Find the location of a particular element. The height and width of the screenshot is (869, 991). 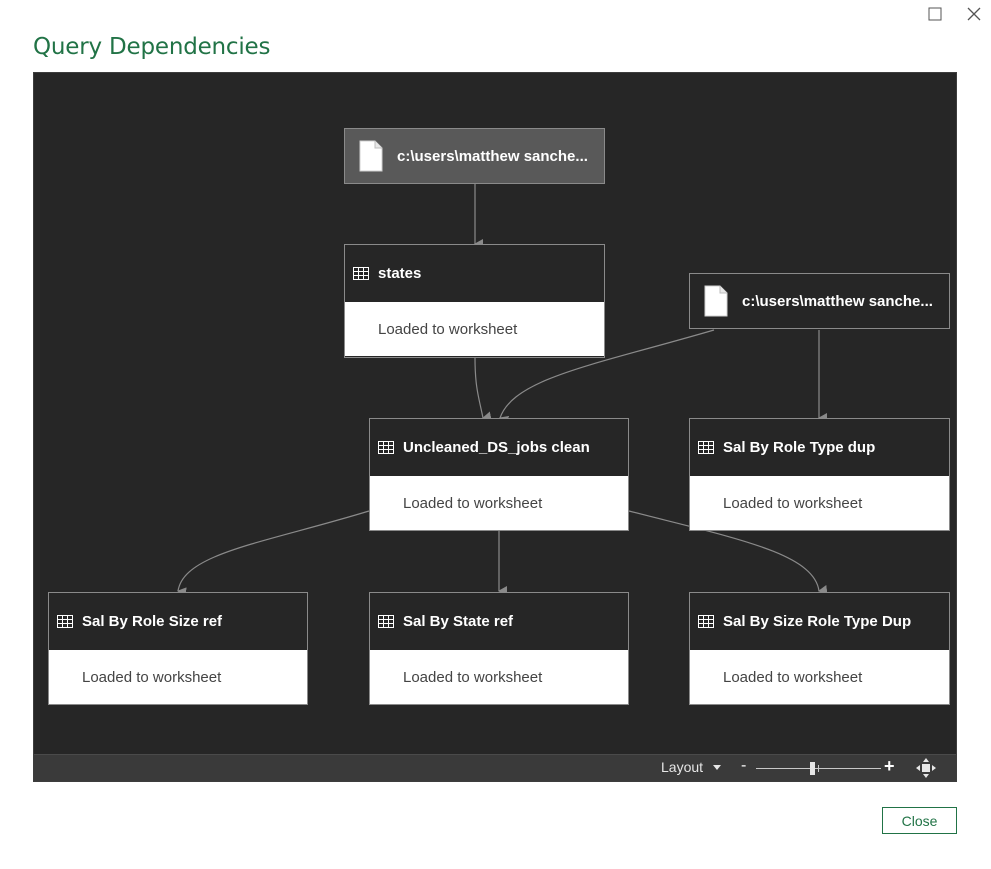

close-button: Close is located at coordinates (919, 820).